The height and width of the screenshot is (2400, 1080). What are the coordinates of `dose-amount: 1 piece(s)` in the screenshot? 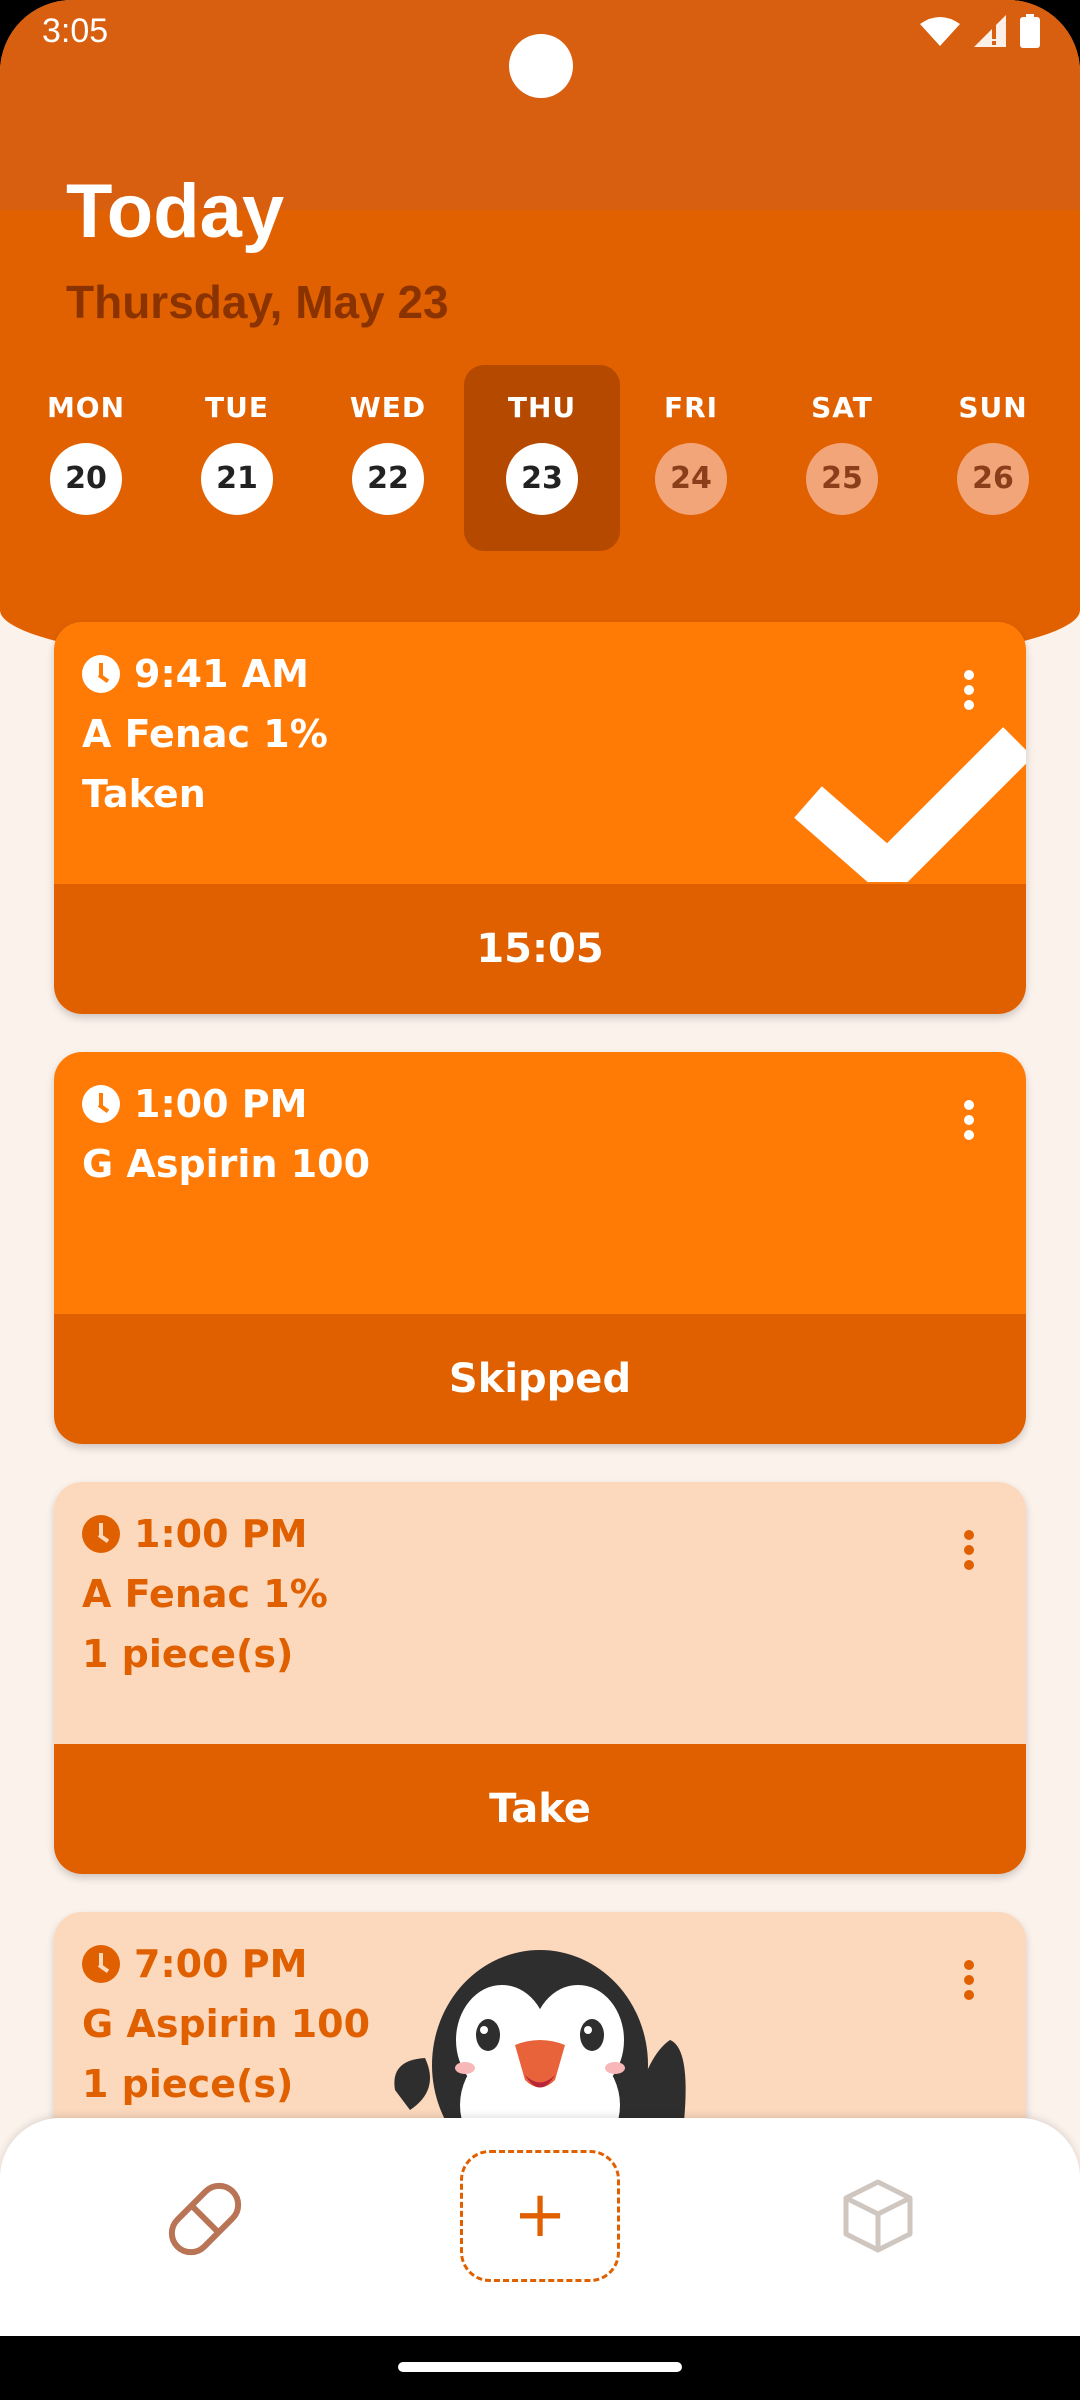 It's located at (188, 1654).